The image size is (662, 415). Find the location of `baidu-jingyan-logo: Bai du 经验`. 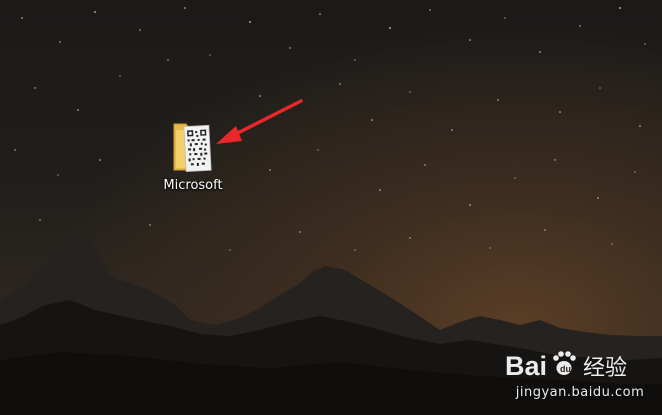

baidu-jingyan-logo: Bai du 经验 is located at coordinates (566, 366).